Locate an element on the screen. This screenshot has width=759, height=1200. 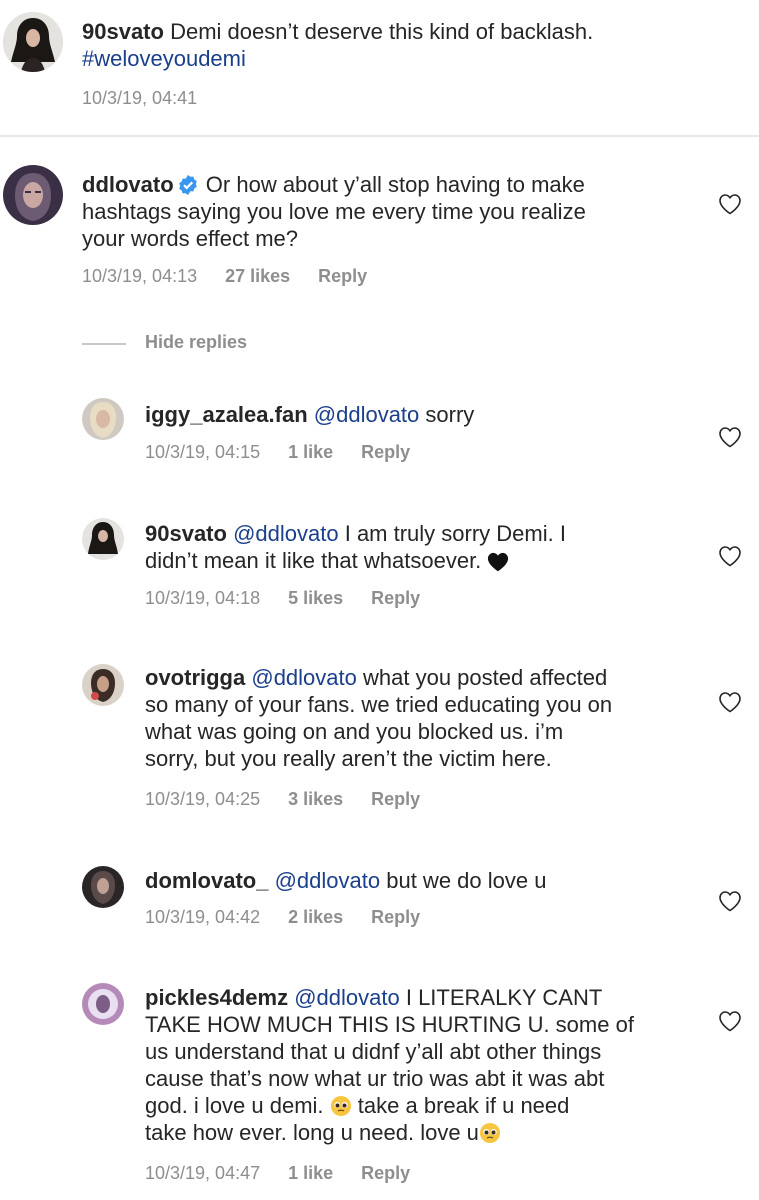
likes-count: 2 likes is located at coordinates (315, 917).